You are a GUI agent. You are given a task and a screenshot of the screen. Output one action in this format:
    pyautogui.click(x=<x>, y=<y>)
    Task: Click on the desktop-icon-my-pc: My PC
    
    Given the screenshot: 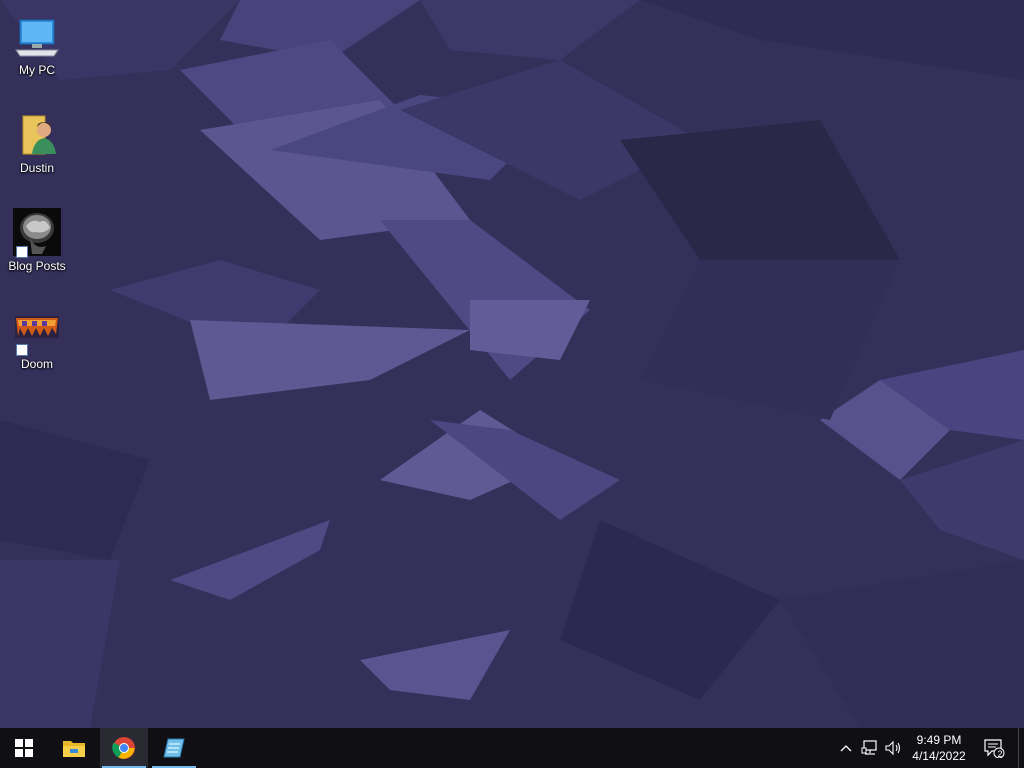 What is the action you would take?
    pyautogui.click(x=37, y=51)
    